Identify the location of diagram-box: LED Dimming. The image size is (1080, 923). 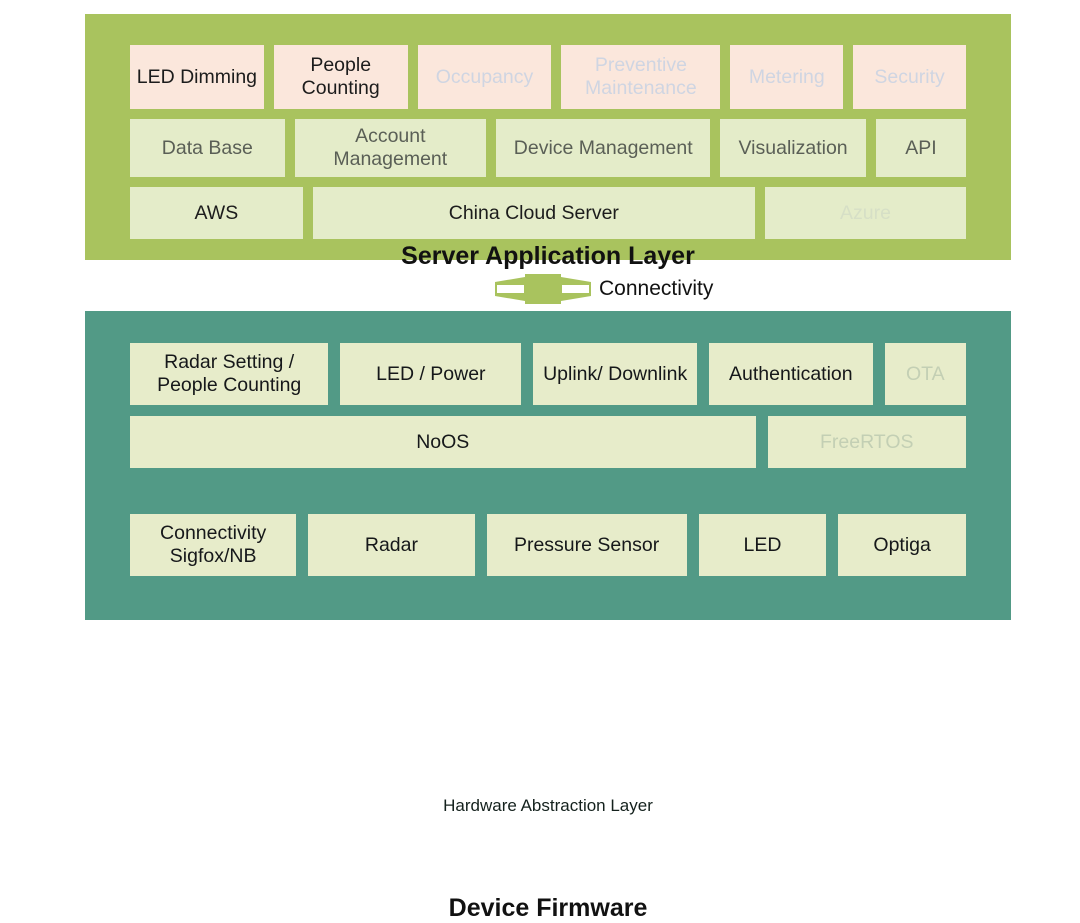
(197, 77).